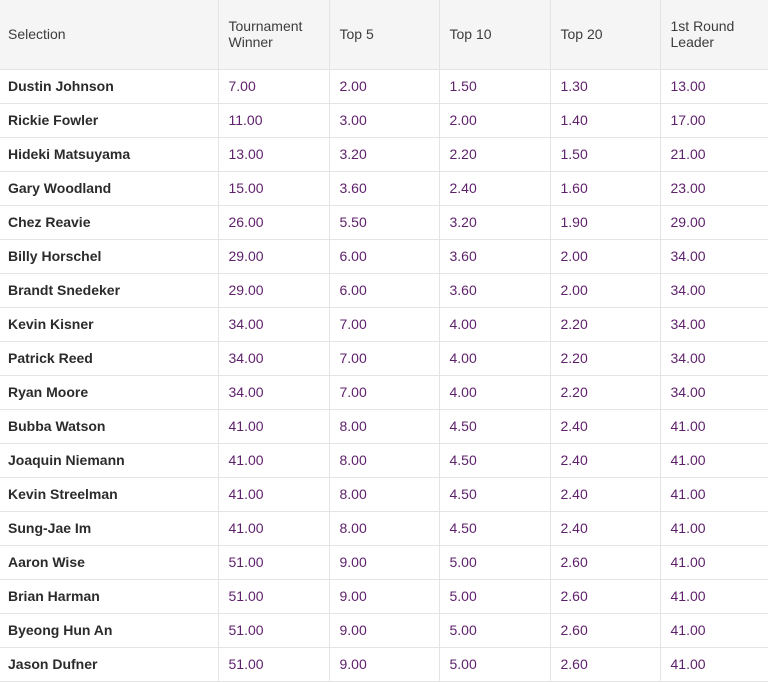 The image size is (768, 682). What do you see at coordinates (494, 154) in the screenshot?
I see `odds-top-10: 2.20` at bounding box center [494, 154].